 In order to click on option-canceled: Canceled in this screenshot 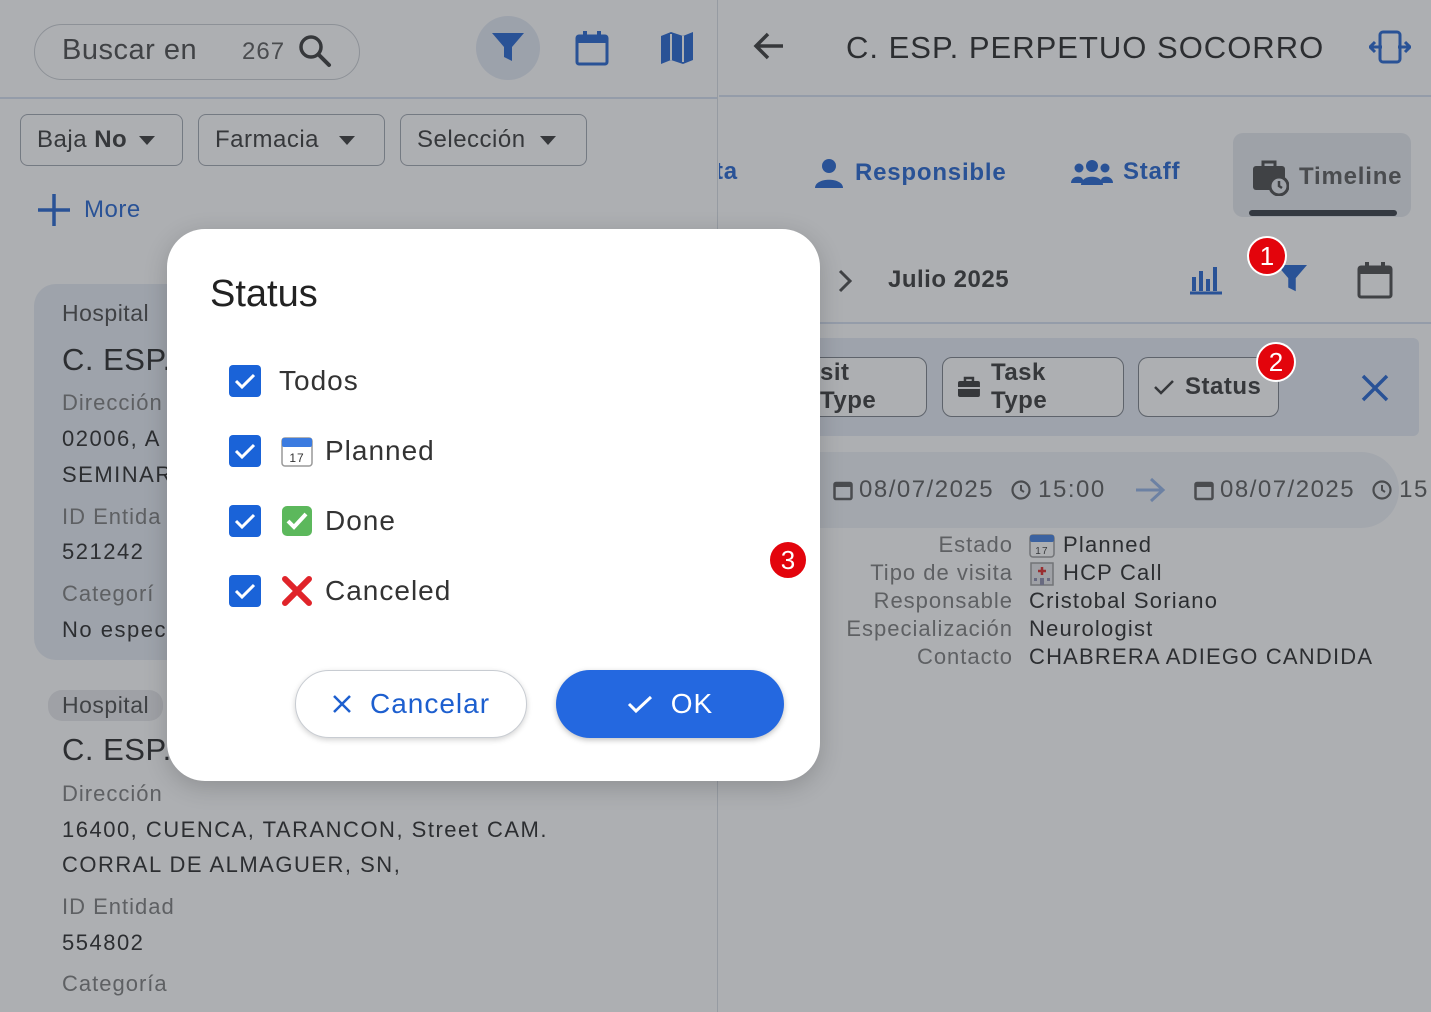, I will do `click(340, 591)`.